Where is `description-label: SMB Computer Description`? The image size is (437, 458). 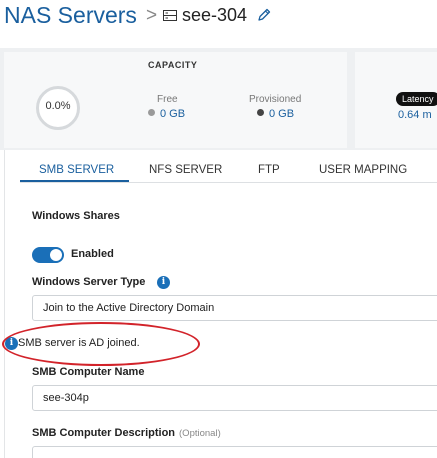
description-label: SMB Computer Description is located at coordinates (104, 433).